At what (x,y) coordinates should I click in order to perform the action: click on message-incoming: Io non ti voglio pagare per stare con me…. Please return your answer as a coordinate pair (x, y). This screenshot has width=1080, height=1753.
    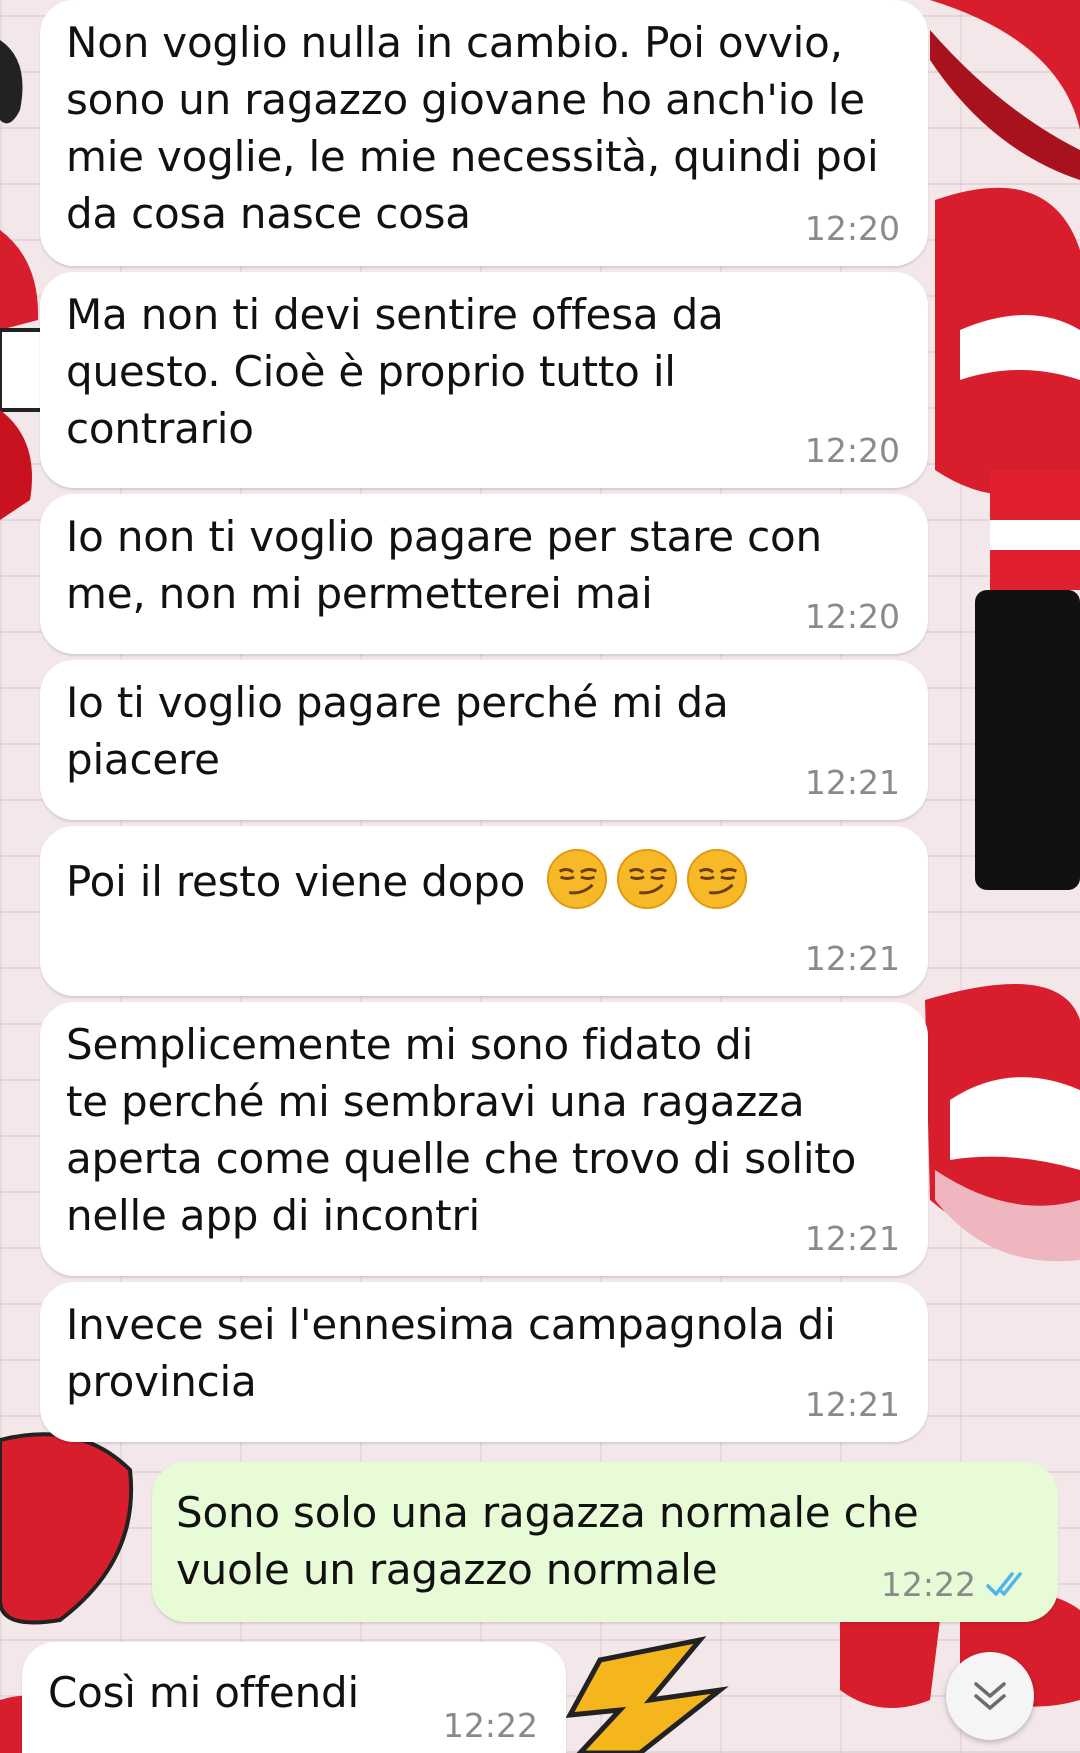
    Looking at the image, I should click on (484, 574).